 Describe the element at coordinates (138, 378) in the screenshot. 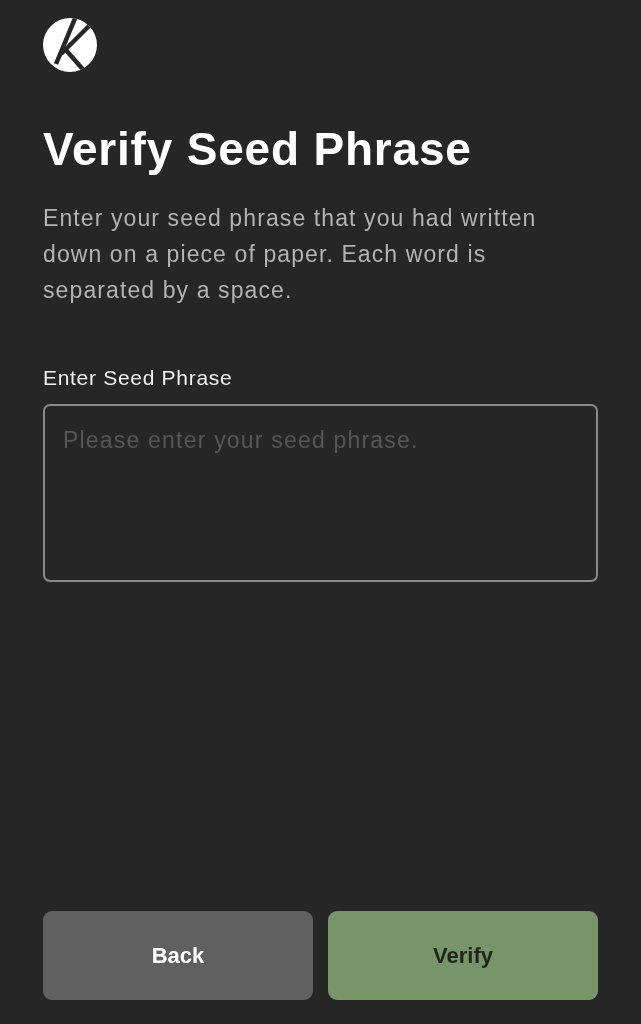

I see `field-label: Enter Seed Phrase` at that location.